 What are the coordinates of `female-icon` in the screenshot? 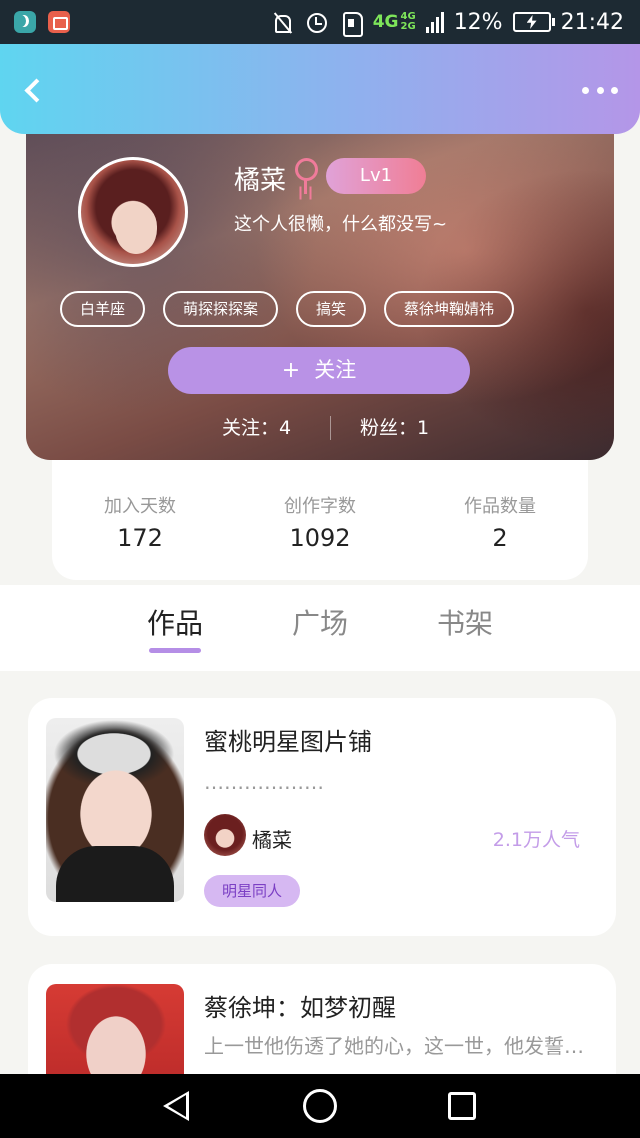 It's located at (306, 176).